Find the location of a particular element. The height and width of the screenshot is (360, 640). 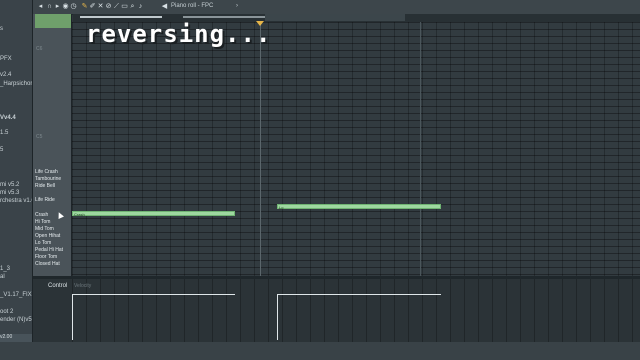

brush-icon: ✐ is located at coordinates (92, 6).